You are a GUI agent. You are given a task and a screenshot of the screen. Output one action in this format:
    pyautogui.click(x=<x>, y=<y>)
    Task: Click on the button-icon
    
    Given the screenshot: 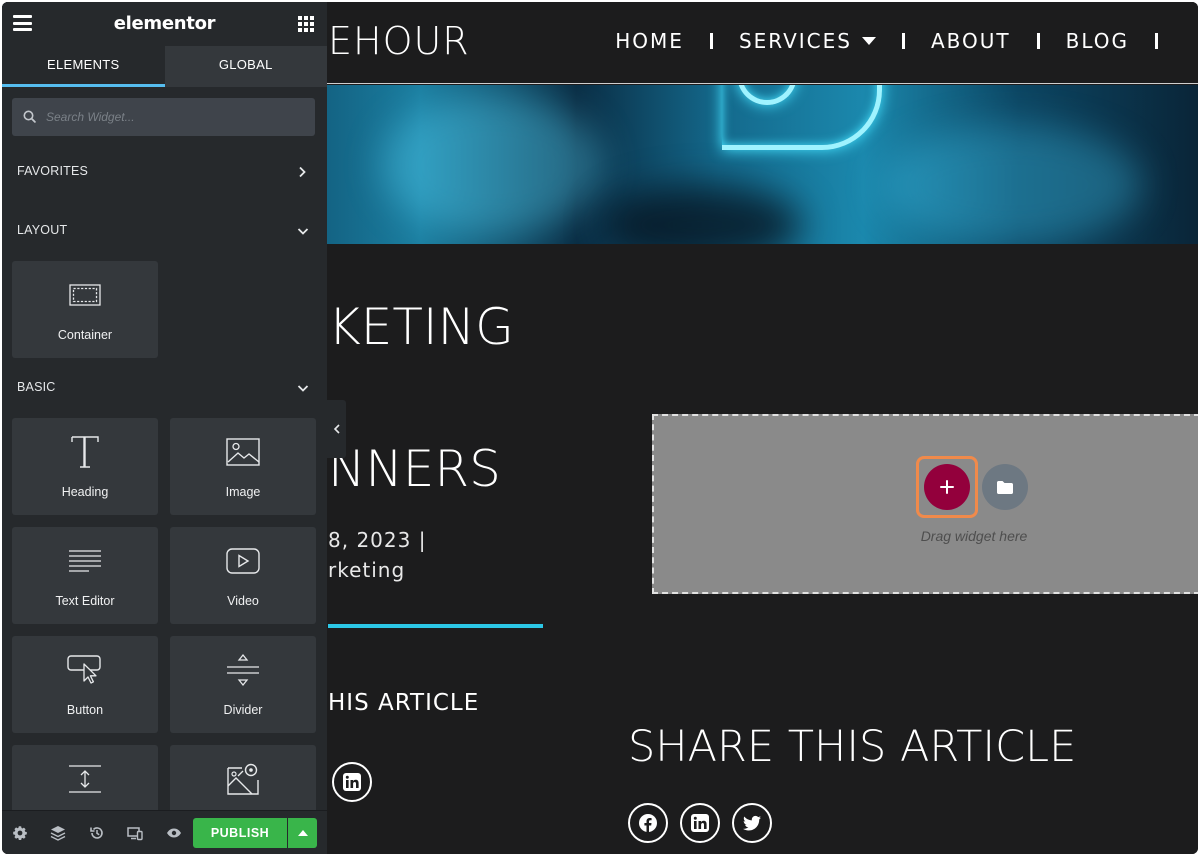 What is the action you would take?
    pyautogui.click(x=85, y=670)
    